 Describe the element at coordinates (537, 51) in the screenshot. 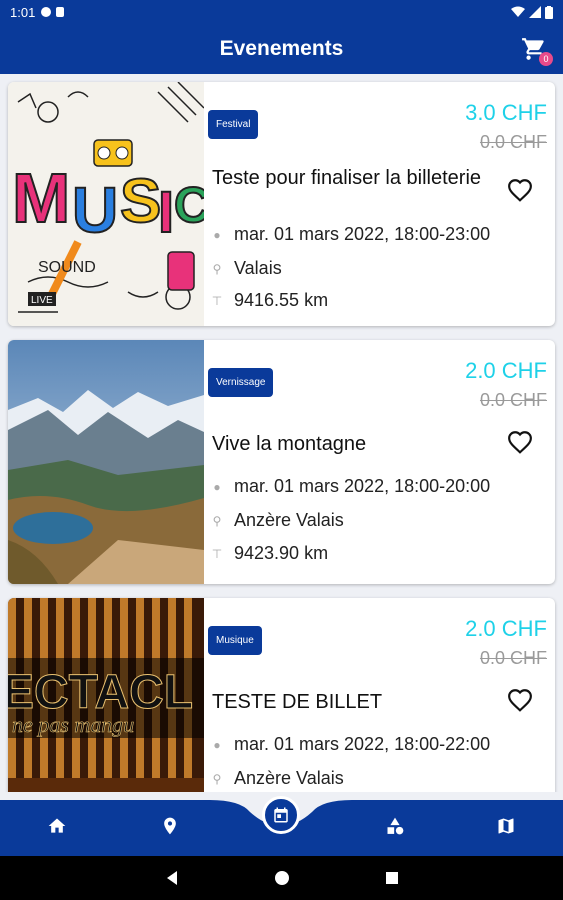

I see `cart-button: 0` at that location.